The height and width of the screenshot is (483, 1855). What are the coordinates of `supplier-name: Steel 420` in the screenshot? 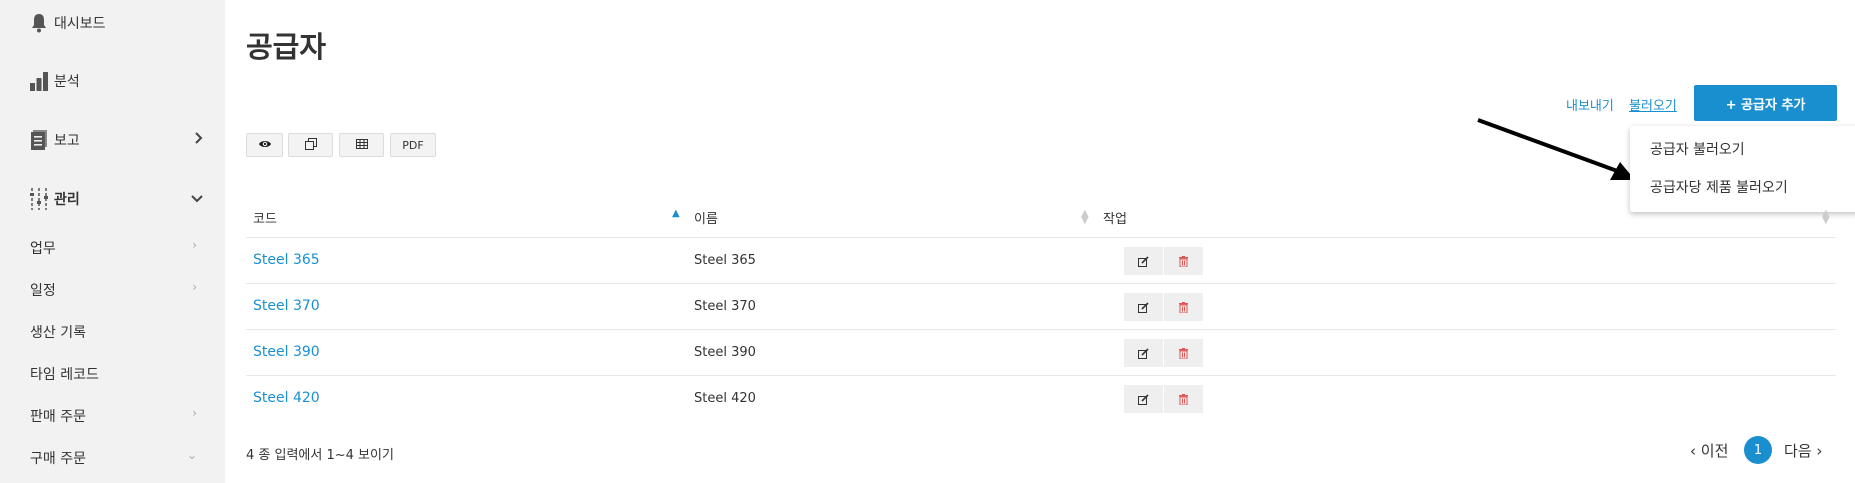 It's located at (725, 398).